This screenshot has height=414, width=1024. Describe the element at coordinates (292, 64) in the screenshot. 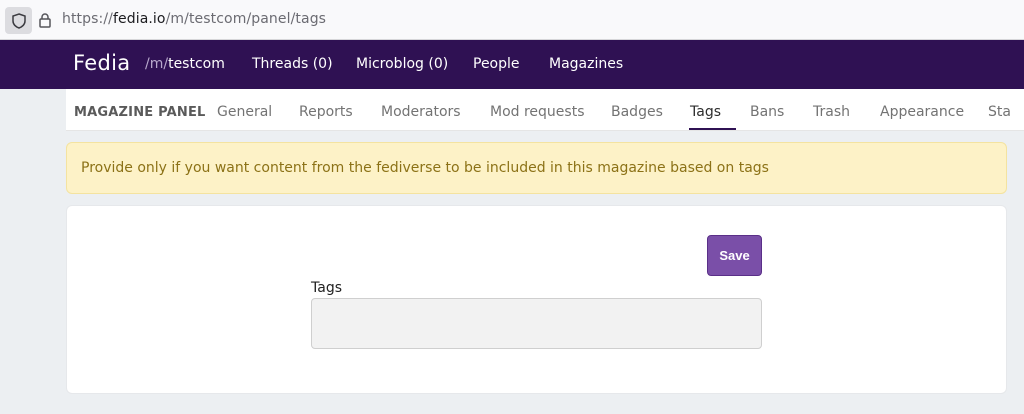

I see `nav-threads: Threads (0)` at that location.